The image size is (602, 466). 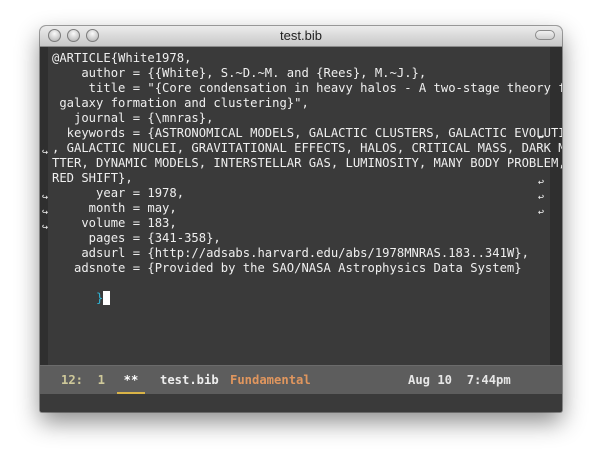 I want to click on text-cursor, so click(x=107, y=298).